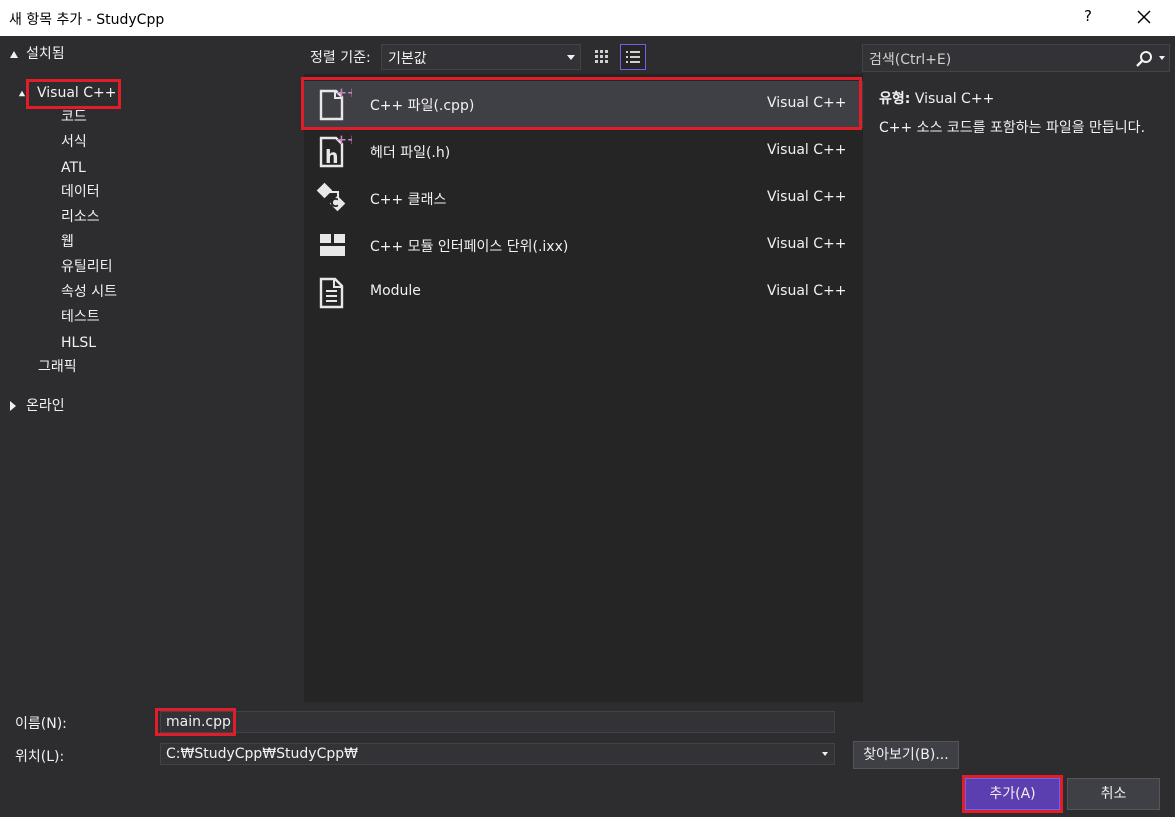 The width and height of the screenshot is (1175, 817). I want to click on tree-item-atl: ATL, so click(73, 168).